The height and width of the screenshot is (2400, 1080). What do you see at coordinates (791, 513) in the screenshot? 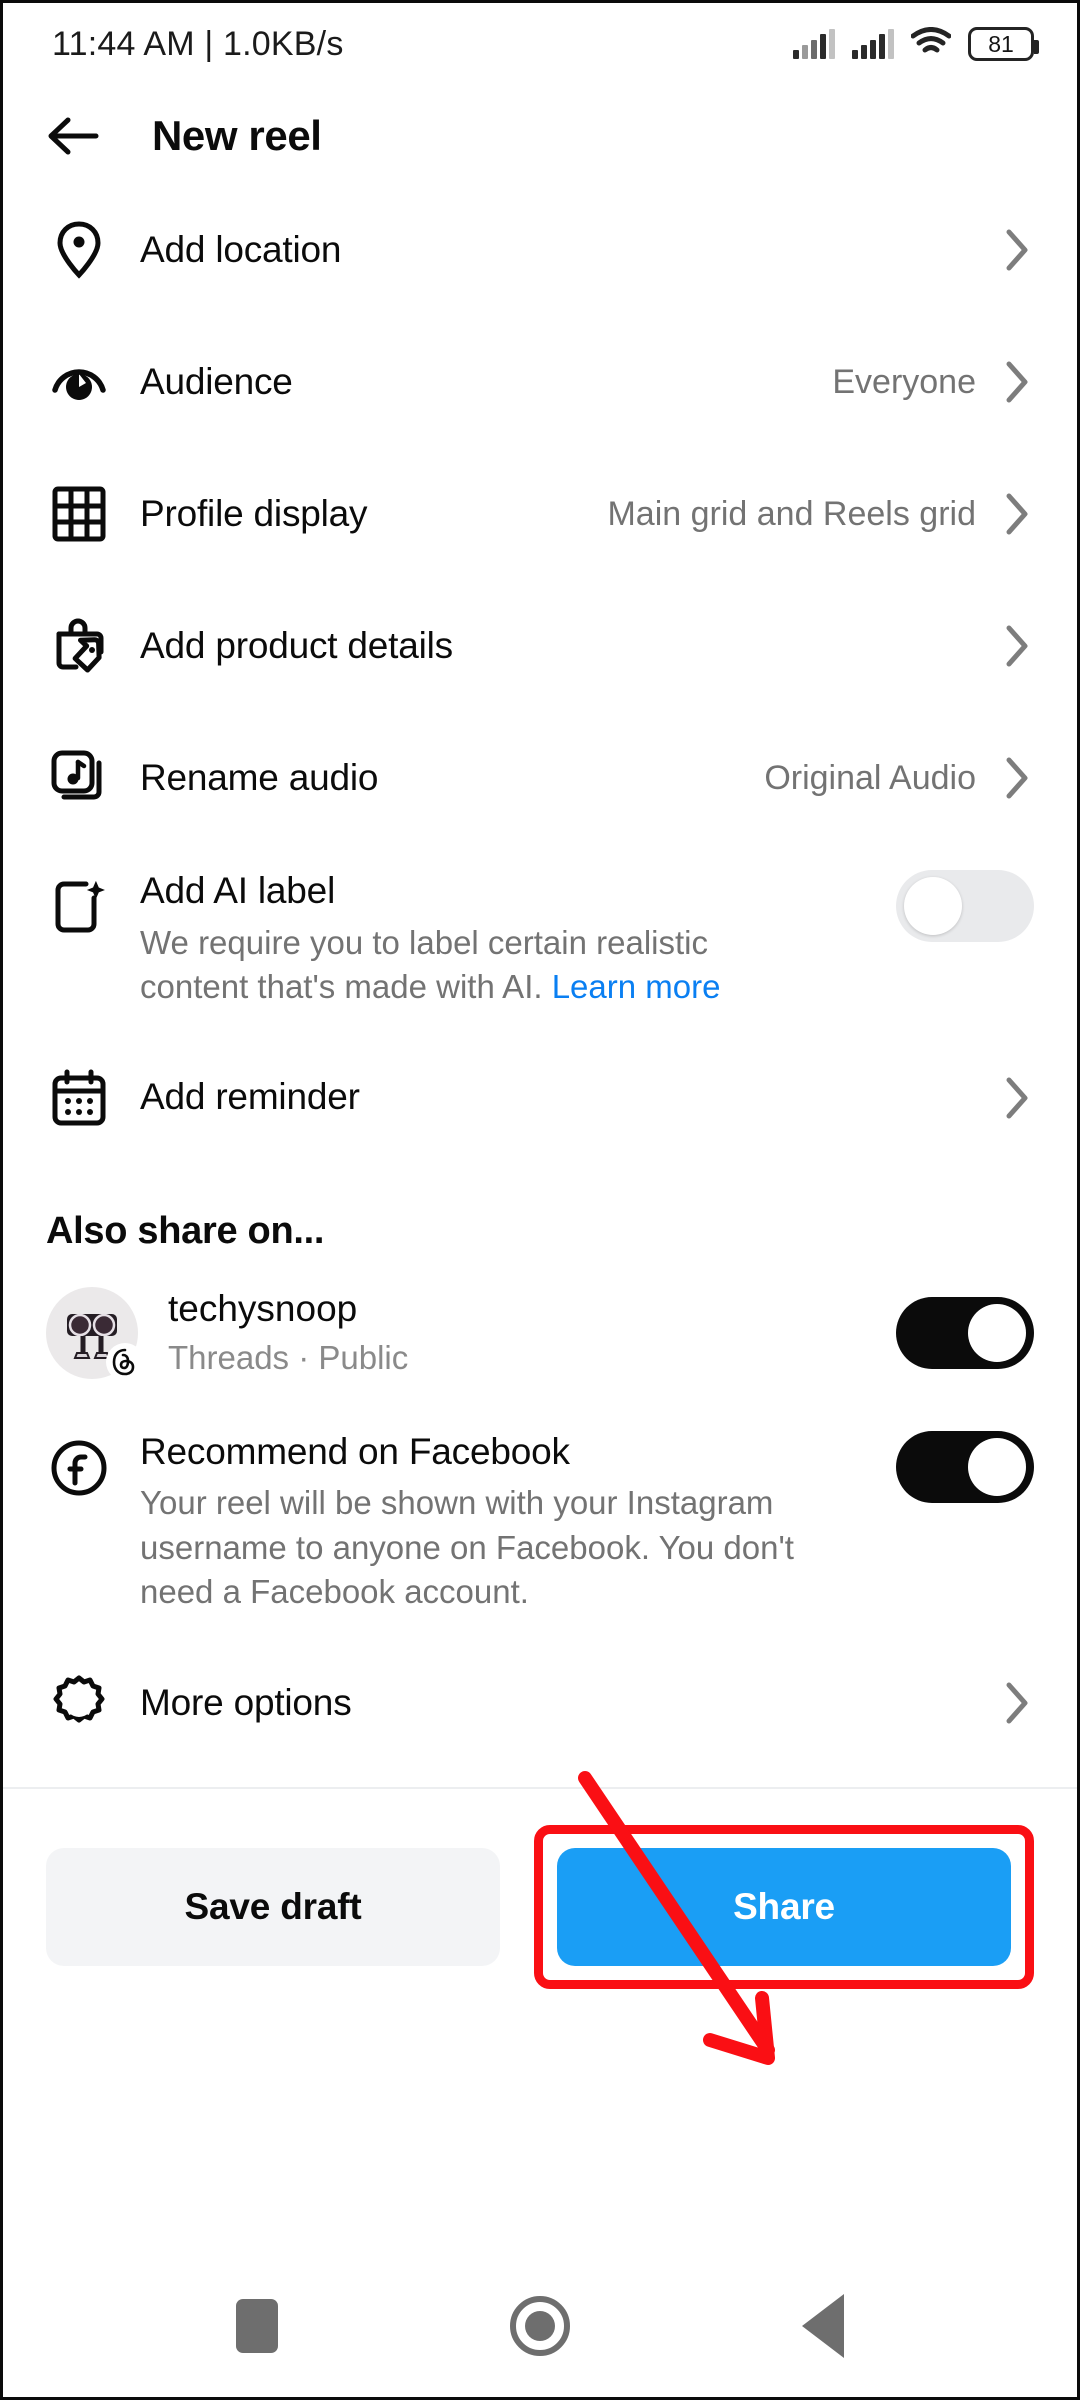
I see `row-value: Main grid and Reels grid` at bounding box center [791, 513].